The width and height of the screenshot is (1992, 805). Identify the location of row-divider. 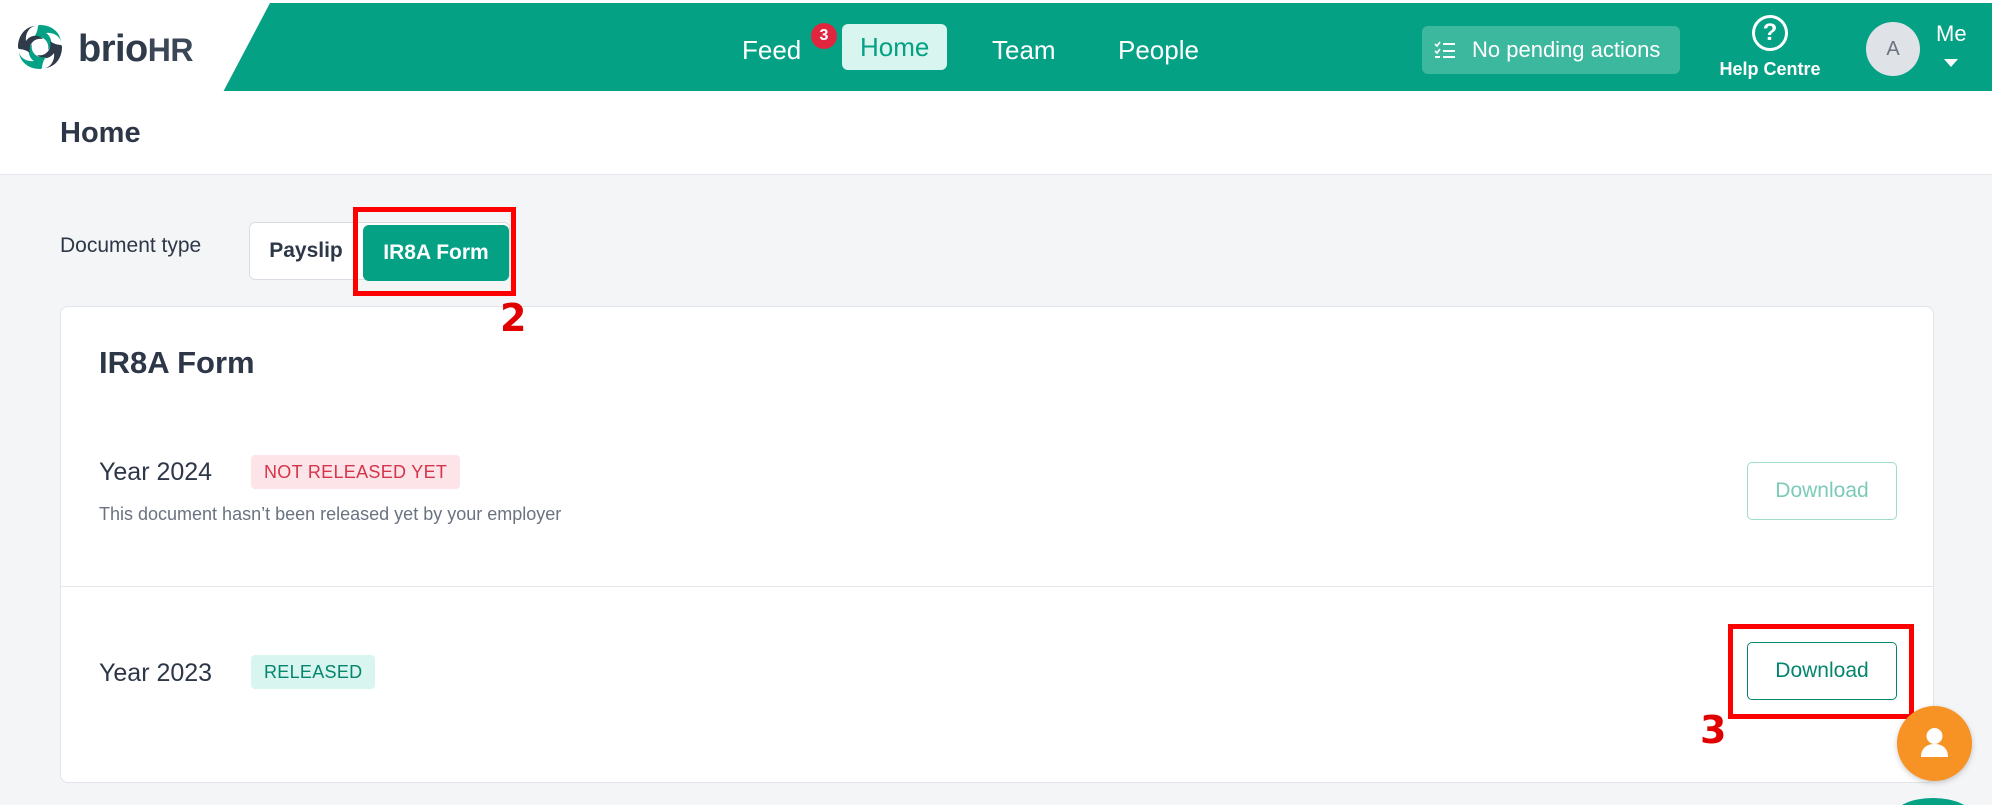
(997, 586).